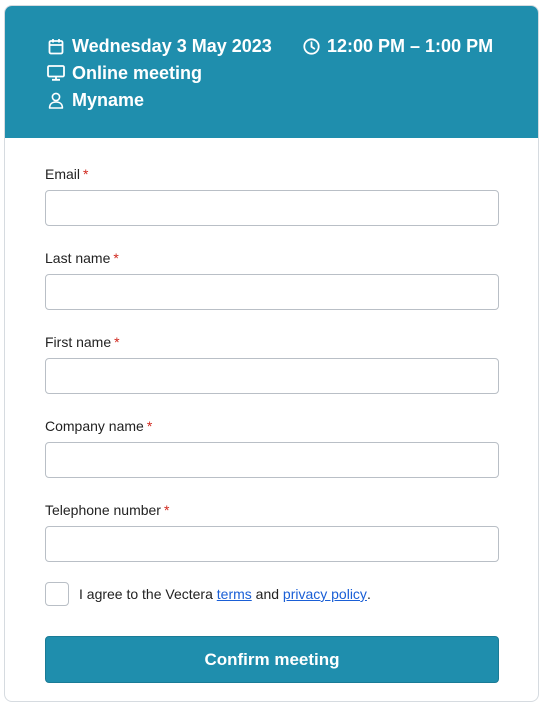  Describe the element at coordinates (410, 45) in the screenshot. I see `meeting-time-text: 12:00 PM – 1:00 PM` at that location.